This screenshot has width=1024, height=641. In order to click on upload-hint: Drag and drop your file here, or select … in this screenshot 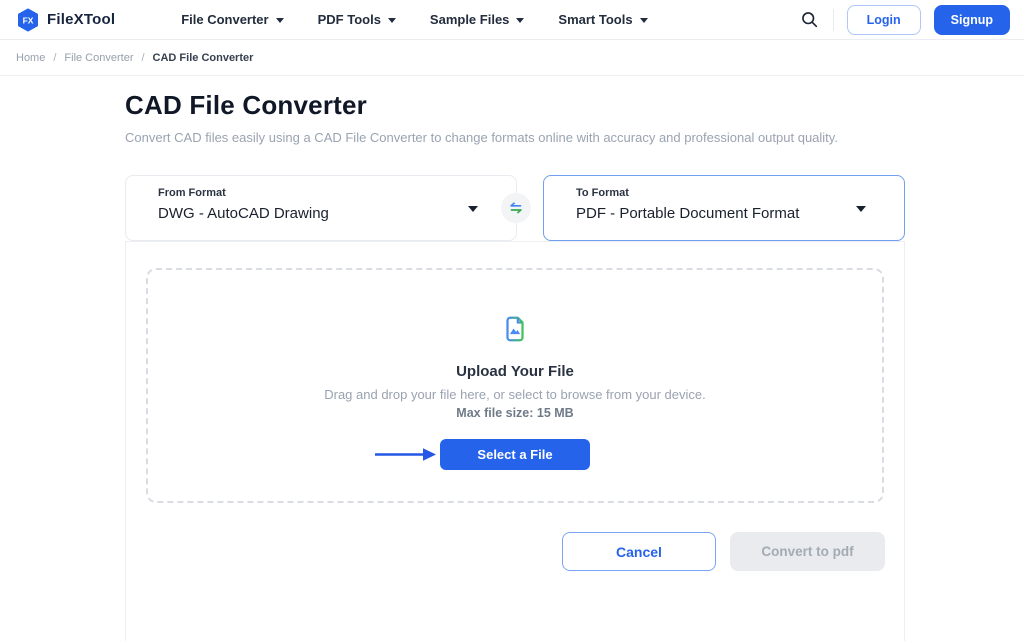, I will do `click(515, 394)`.